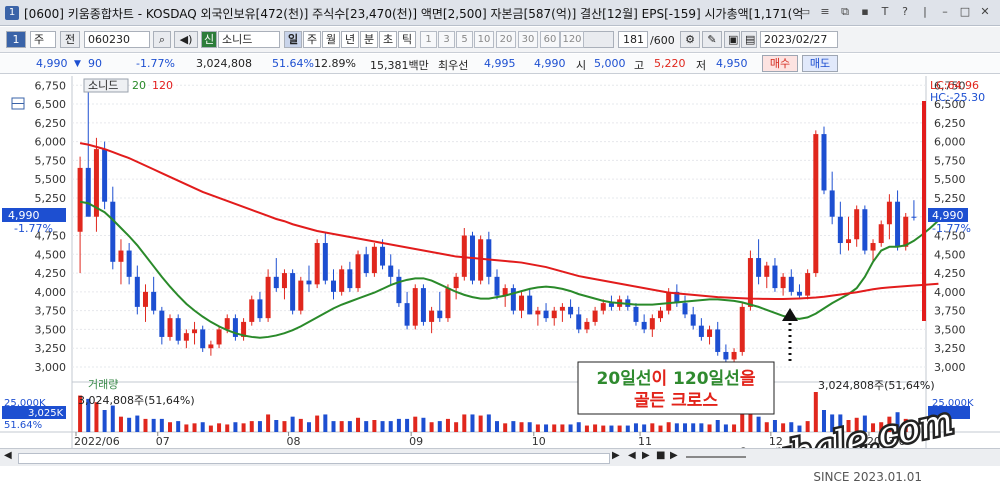 This screenshot has height=500, width=1000. Describe the element at coordinates (985, 12) in the screenshot. I see `close-icon: ✕` at that location.